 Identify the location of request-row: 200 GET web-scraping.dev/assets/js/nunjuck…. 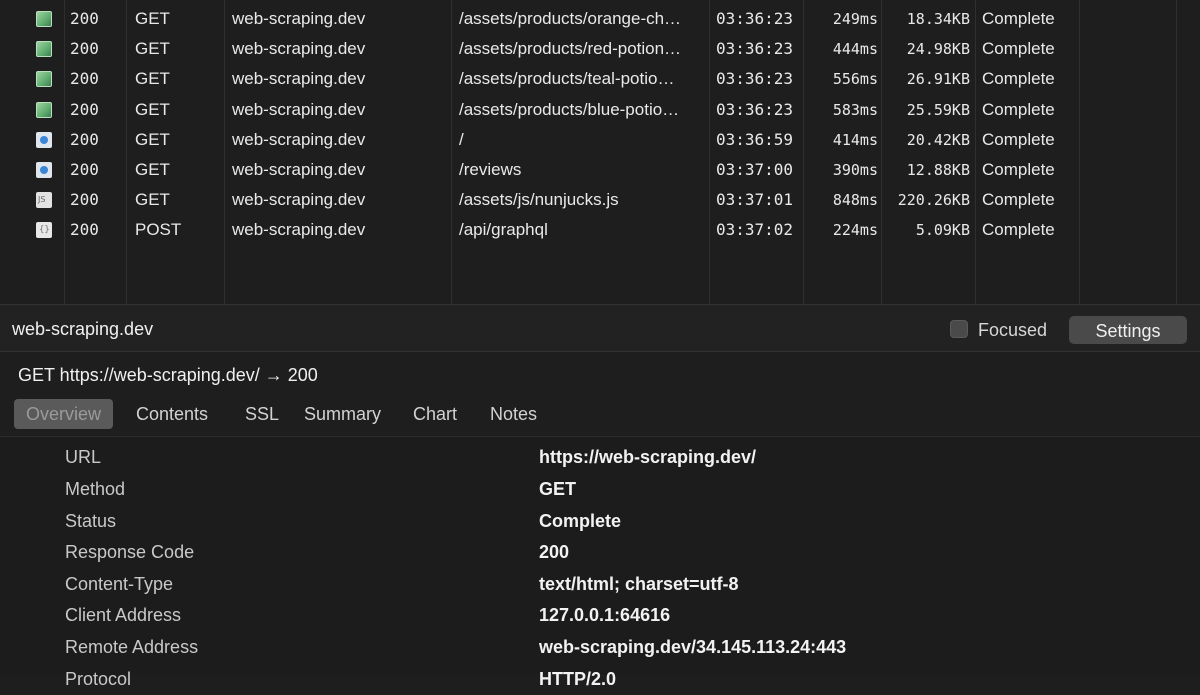
(600, 200).